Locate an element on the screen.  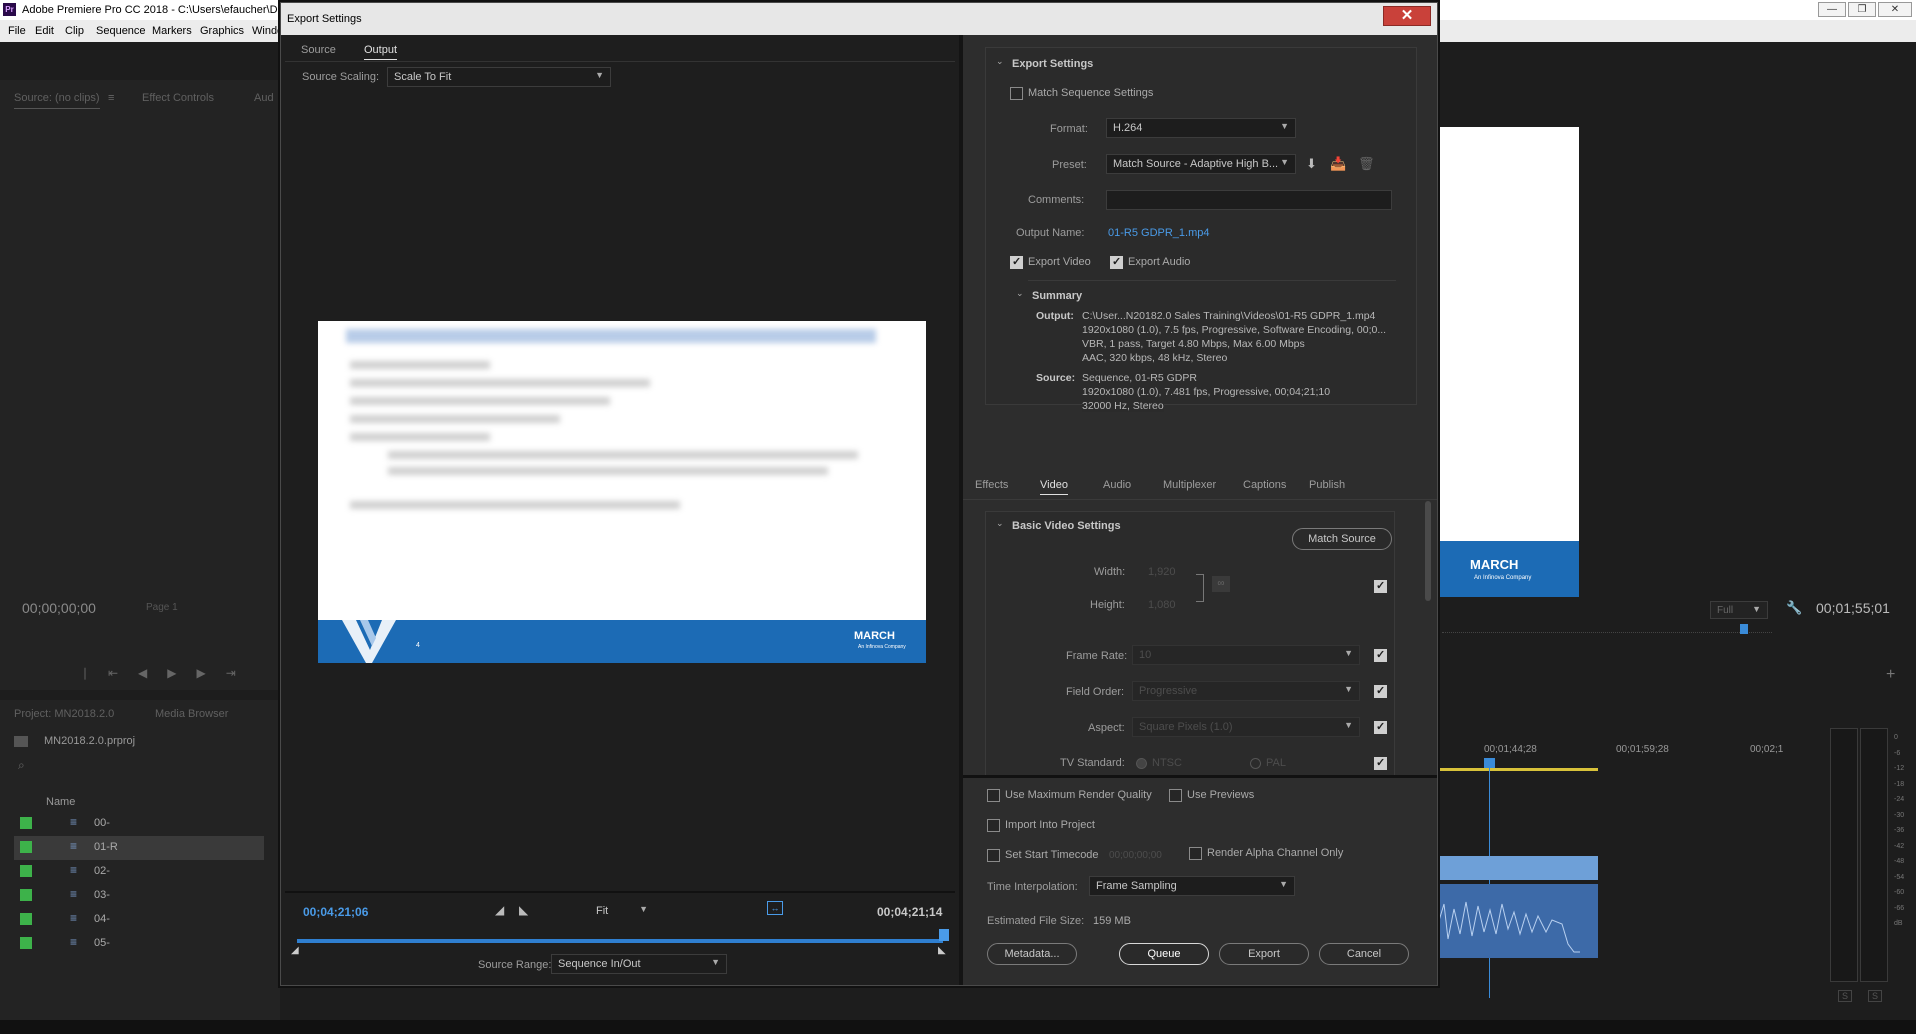
max-render-quality-checkbox is located at coordinates (993, 795).